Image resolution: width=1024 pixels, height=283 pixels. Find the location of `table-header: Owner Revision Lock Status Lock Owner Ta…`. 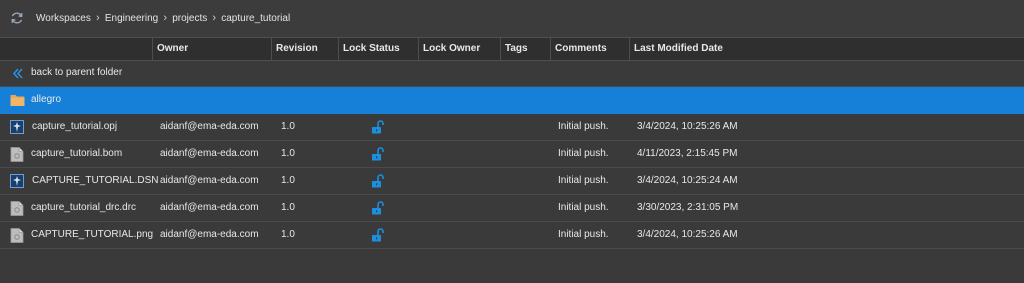

table-header: Owner Revision Lock Status Lock Owner Ta… is located at coordinates (512, 49).